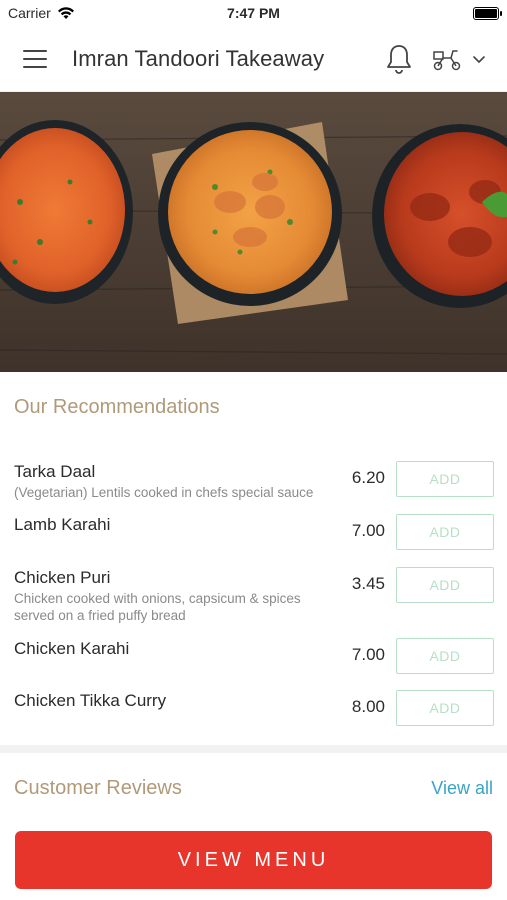 Image resolution: width=507 pixels, height=900 pixels. I want to click on dish-name: Chicken Karahi, so click(72, 648).